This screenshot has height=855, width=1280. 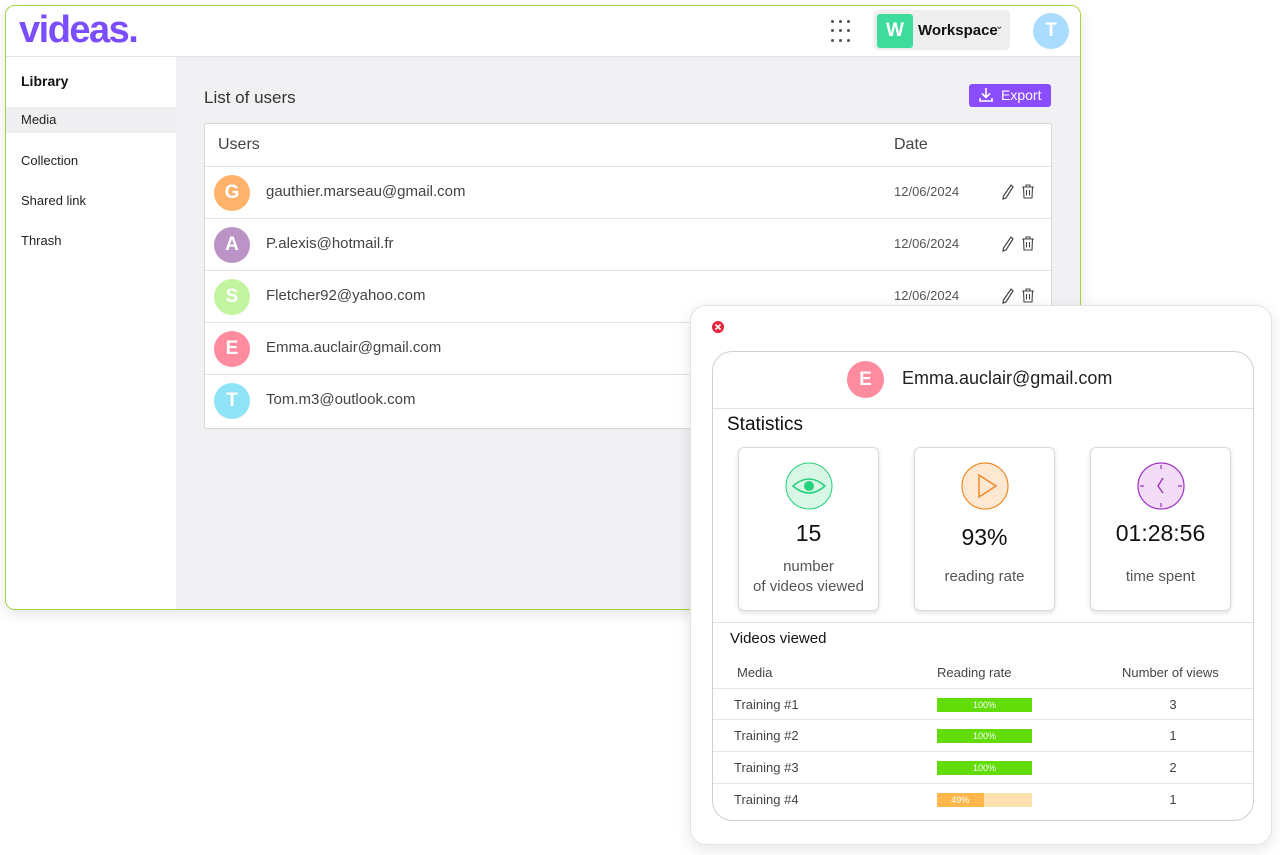 I want to click on user-email: gauthier.marseau@gmail.com, so click(x=366, y=191).